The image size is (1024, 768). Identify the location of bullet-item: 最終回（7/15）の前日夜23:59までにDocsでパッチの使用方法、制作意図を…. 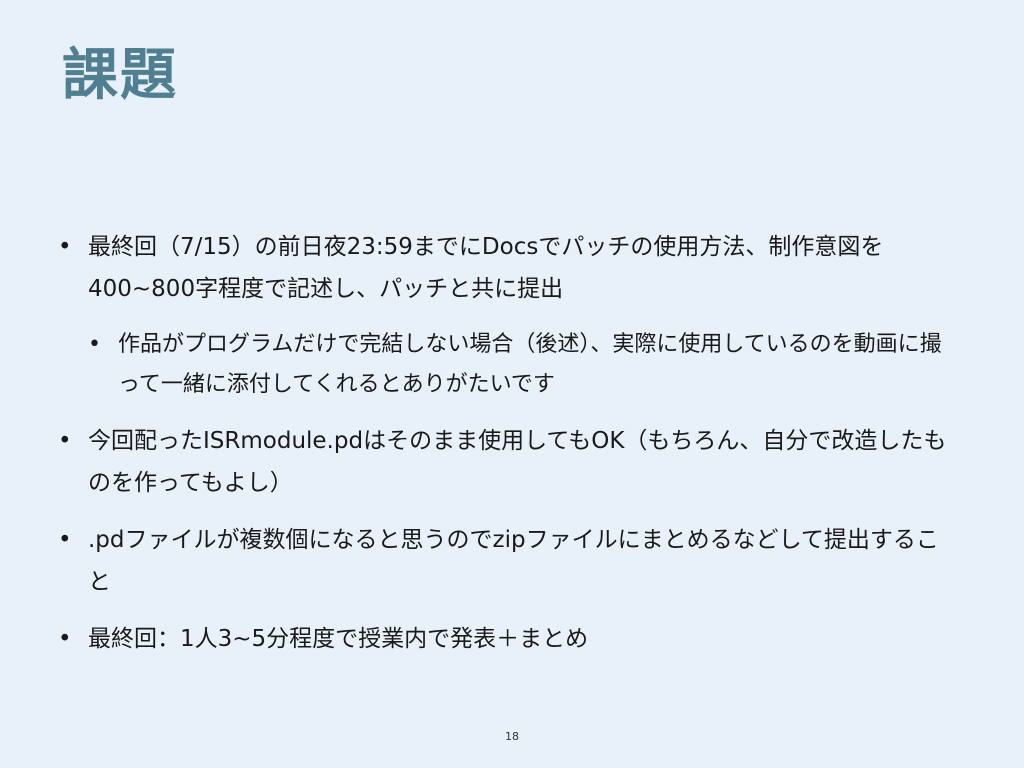
(508, 268).